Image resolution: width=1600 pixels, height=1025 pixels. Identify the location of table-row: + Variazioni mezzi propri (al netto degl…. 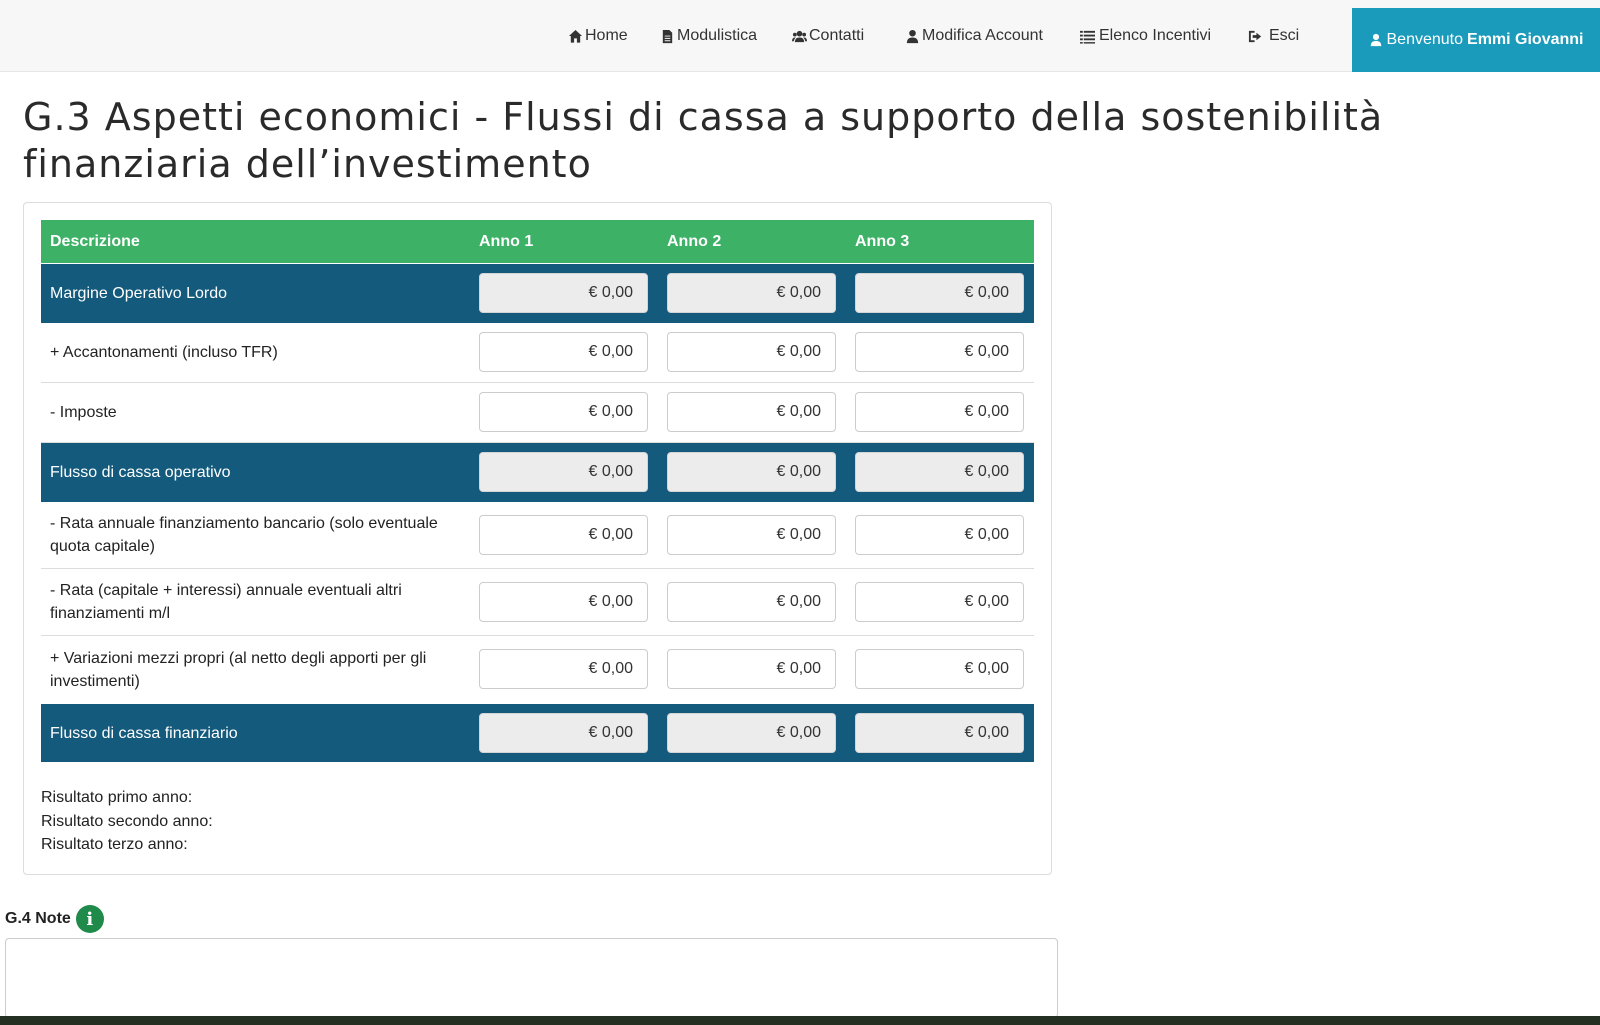
(537, 669).